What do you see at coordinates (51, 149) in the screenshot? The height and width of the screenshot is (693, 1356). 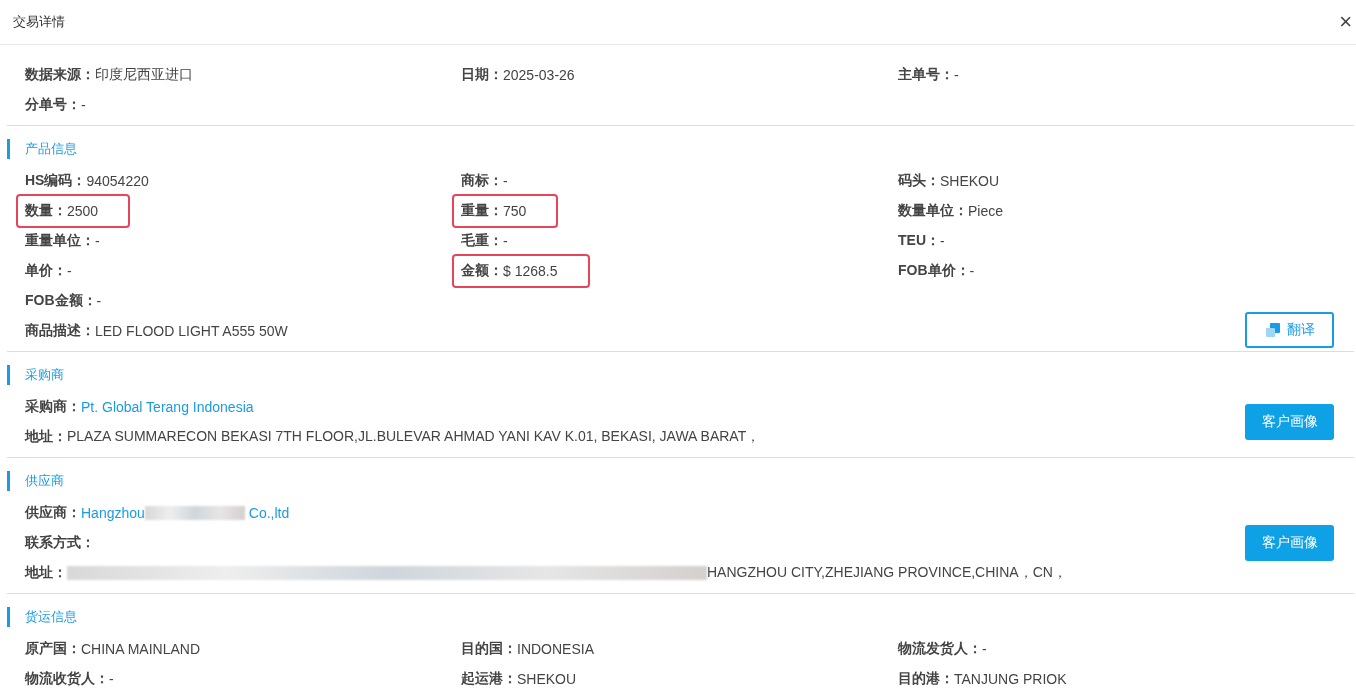 I see `section-title: 产品信息` at bounding box center [51, 149].